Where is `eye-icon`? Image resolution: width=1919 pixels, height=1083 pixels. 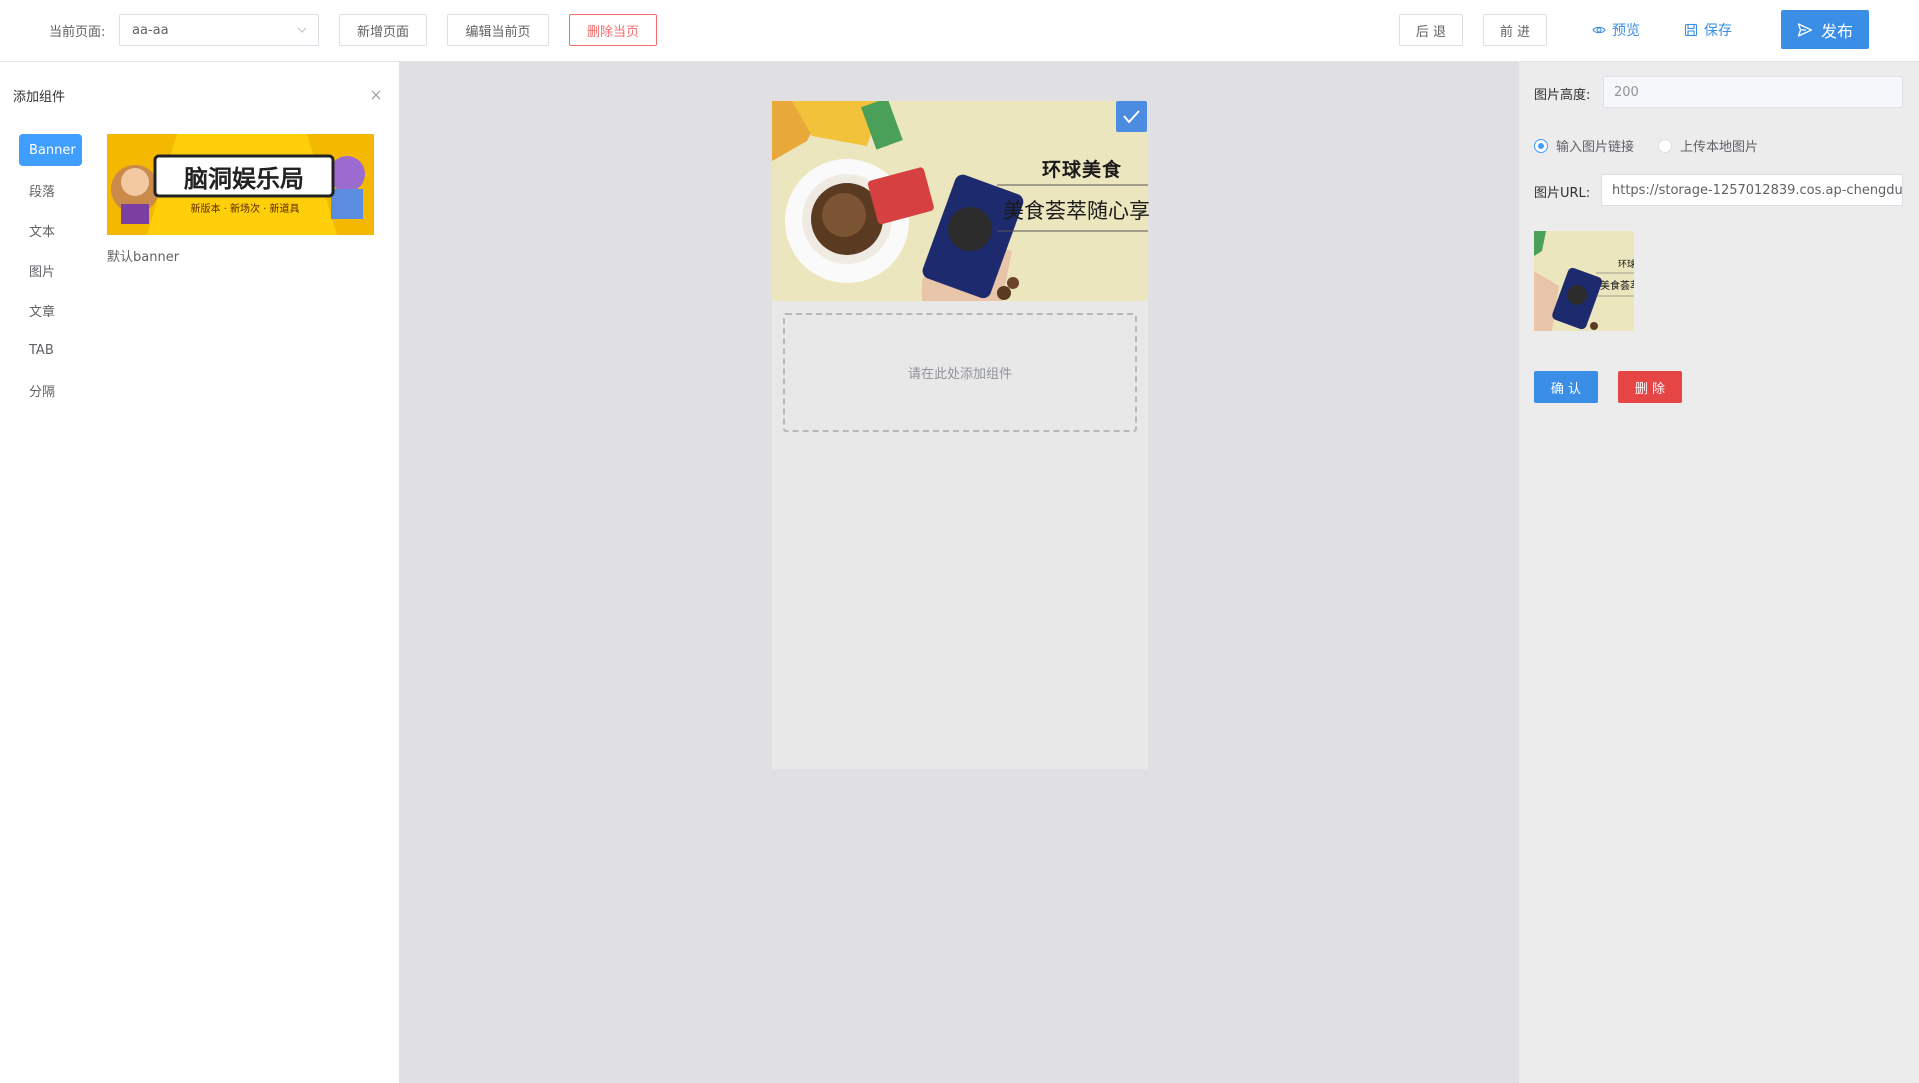 eye-icon is located at coordinates (1599, 30).